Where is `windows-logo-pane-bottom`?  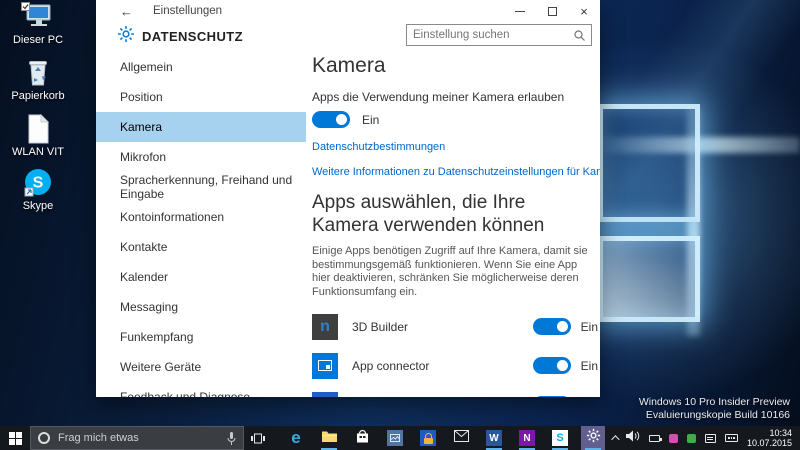 windows-logo-pane-bottom is located at coordinates (649, 279).